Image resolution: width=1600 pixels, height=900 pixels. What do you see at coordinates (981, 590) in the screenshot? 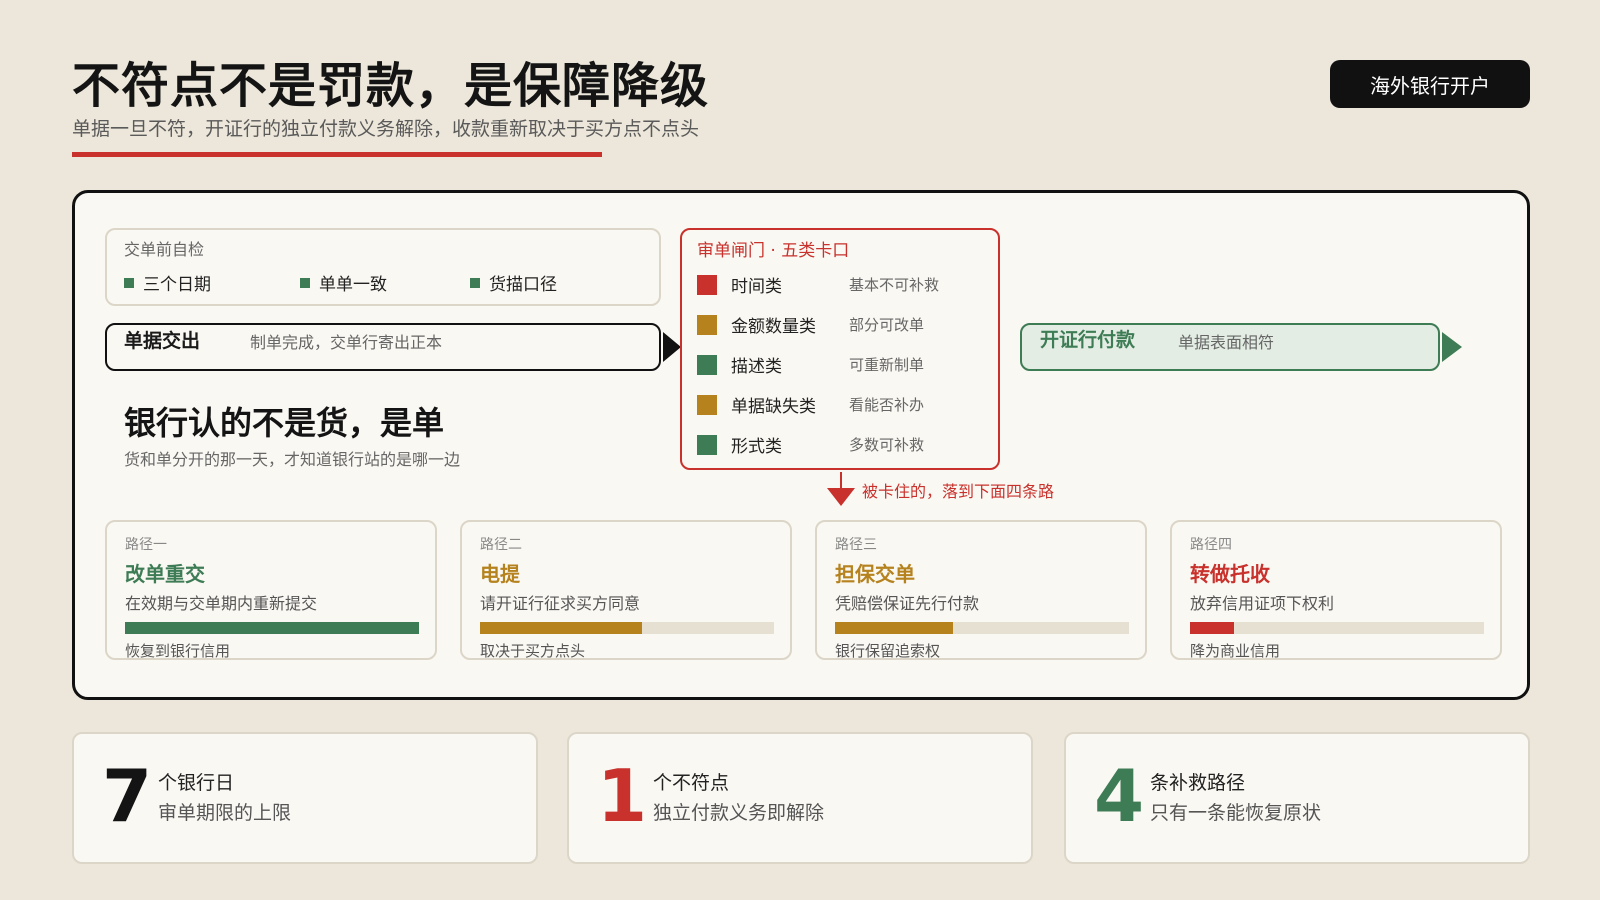
I see `path-card: 路径三 担保交单 凭赔偿保证先行付款 银行保留追索权` at bounding box center [981, 590].